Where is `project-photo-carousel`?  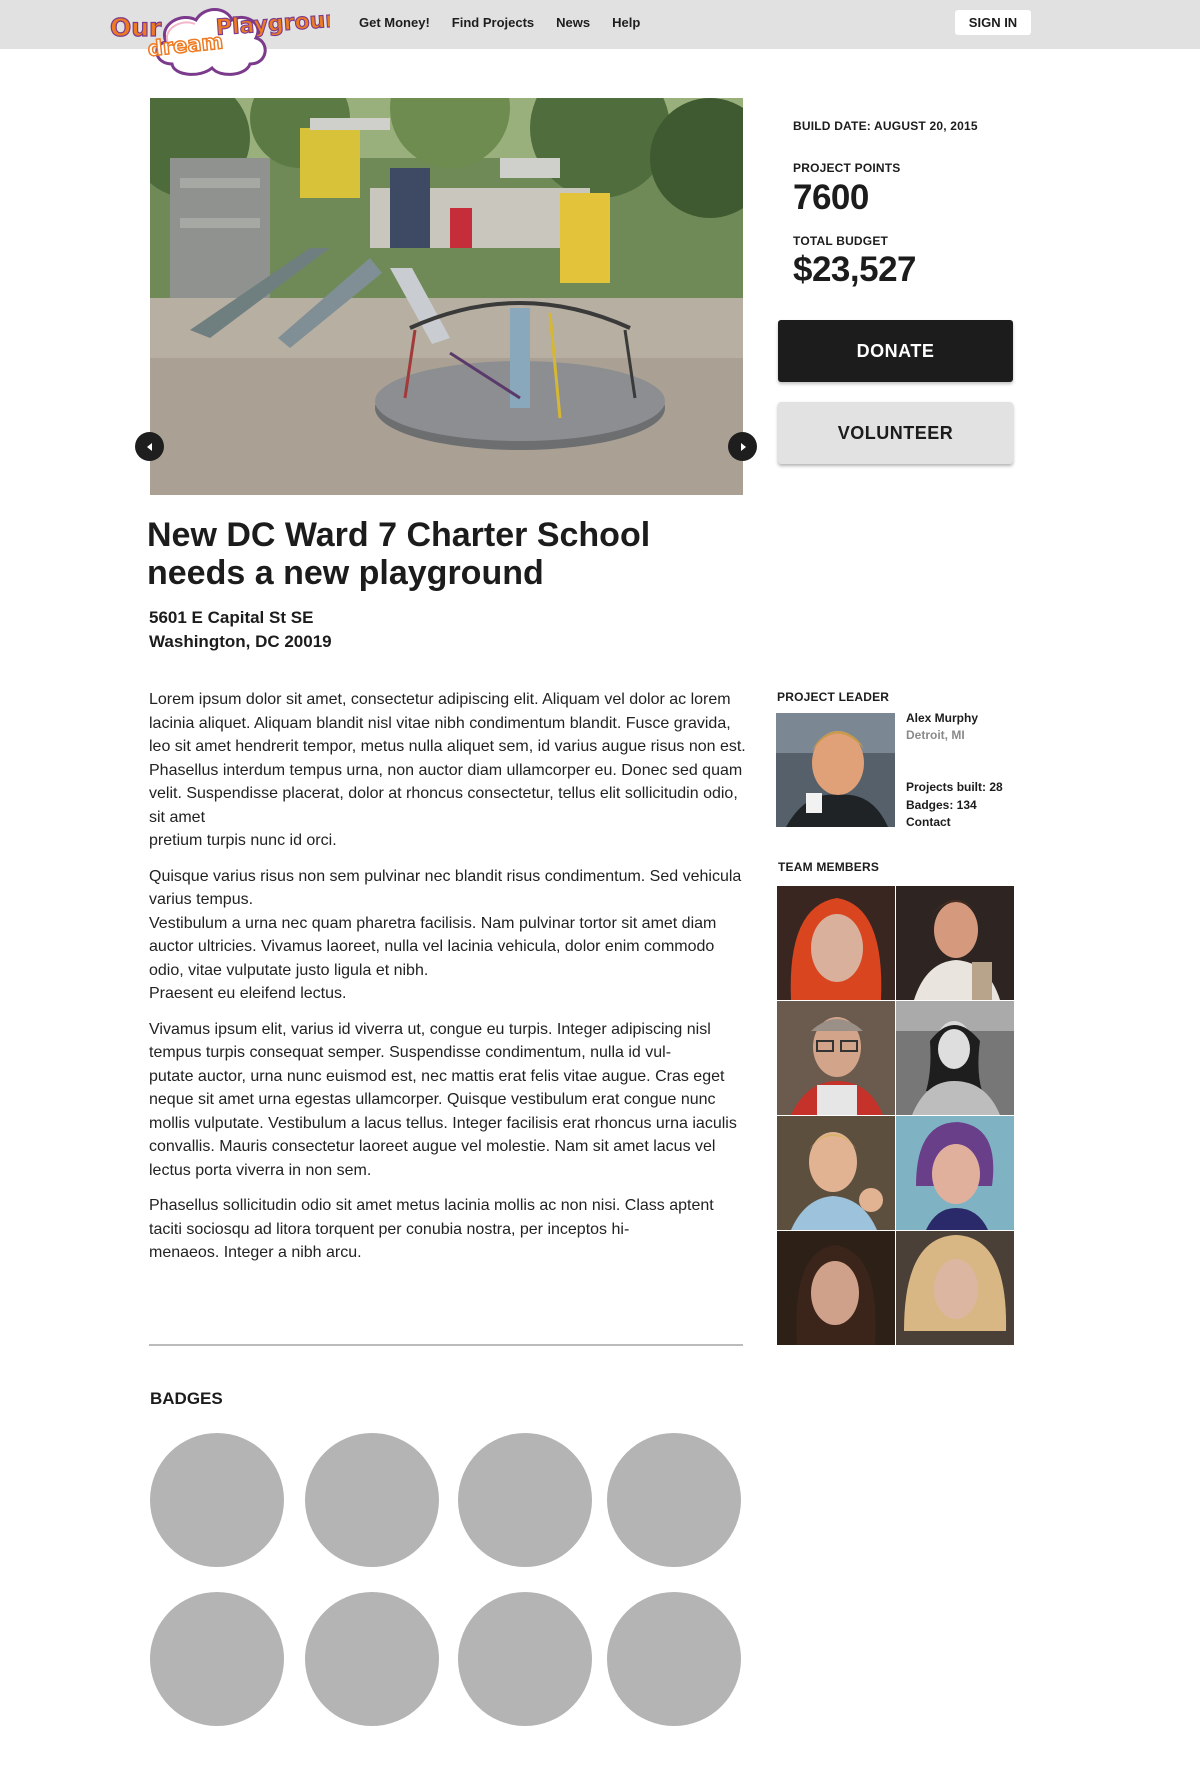 project-photo-carousel is located at coordinates (446, 296).